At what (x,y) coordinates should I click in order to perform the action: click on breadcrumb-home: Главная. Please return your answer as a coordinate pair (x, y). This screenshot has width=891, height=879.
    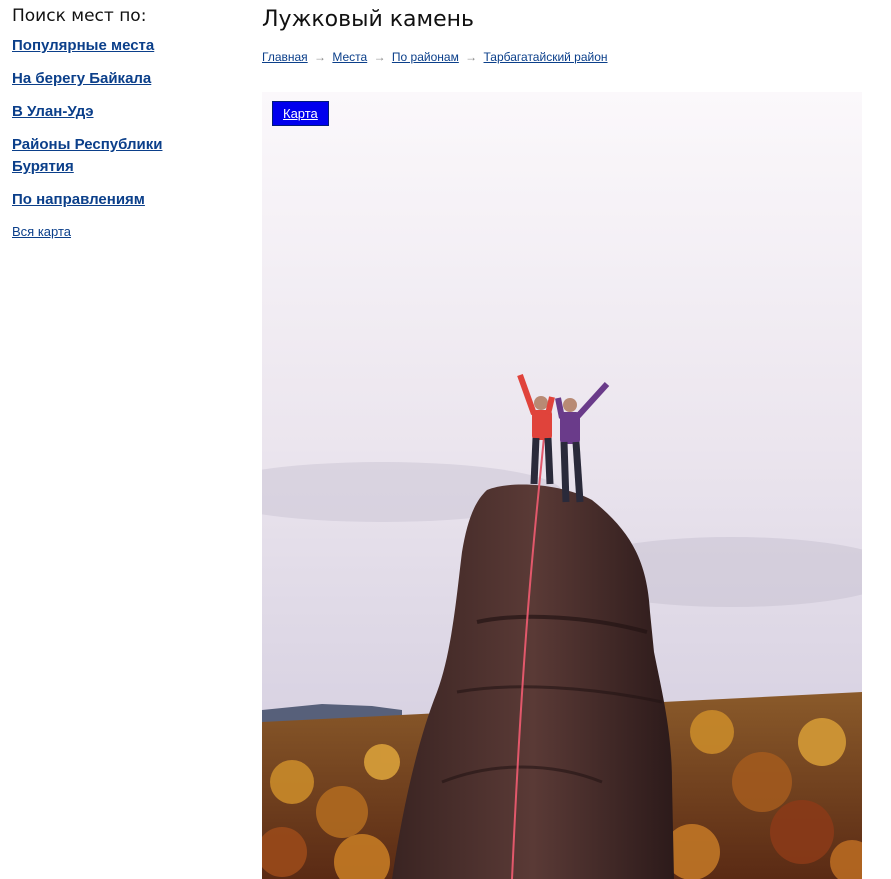
    Looking at the image, I should click on (285, 57).